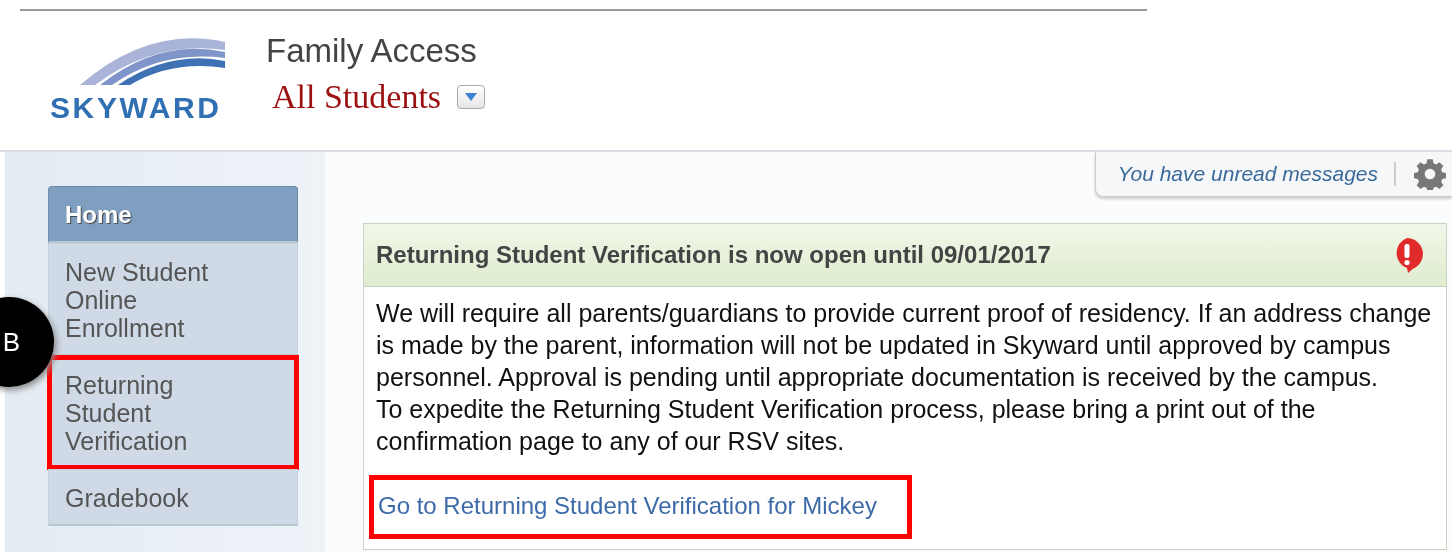 The height and width of the screenshot is (552, 1452). What do you see at coordinates (357, 97) in the screenshot?
I see `student-selector-value: All Students` at bounding box center [357, 97].